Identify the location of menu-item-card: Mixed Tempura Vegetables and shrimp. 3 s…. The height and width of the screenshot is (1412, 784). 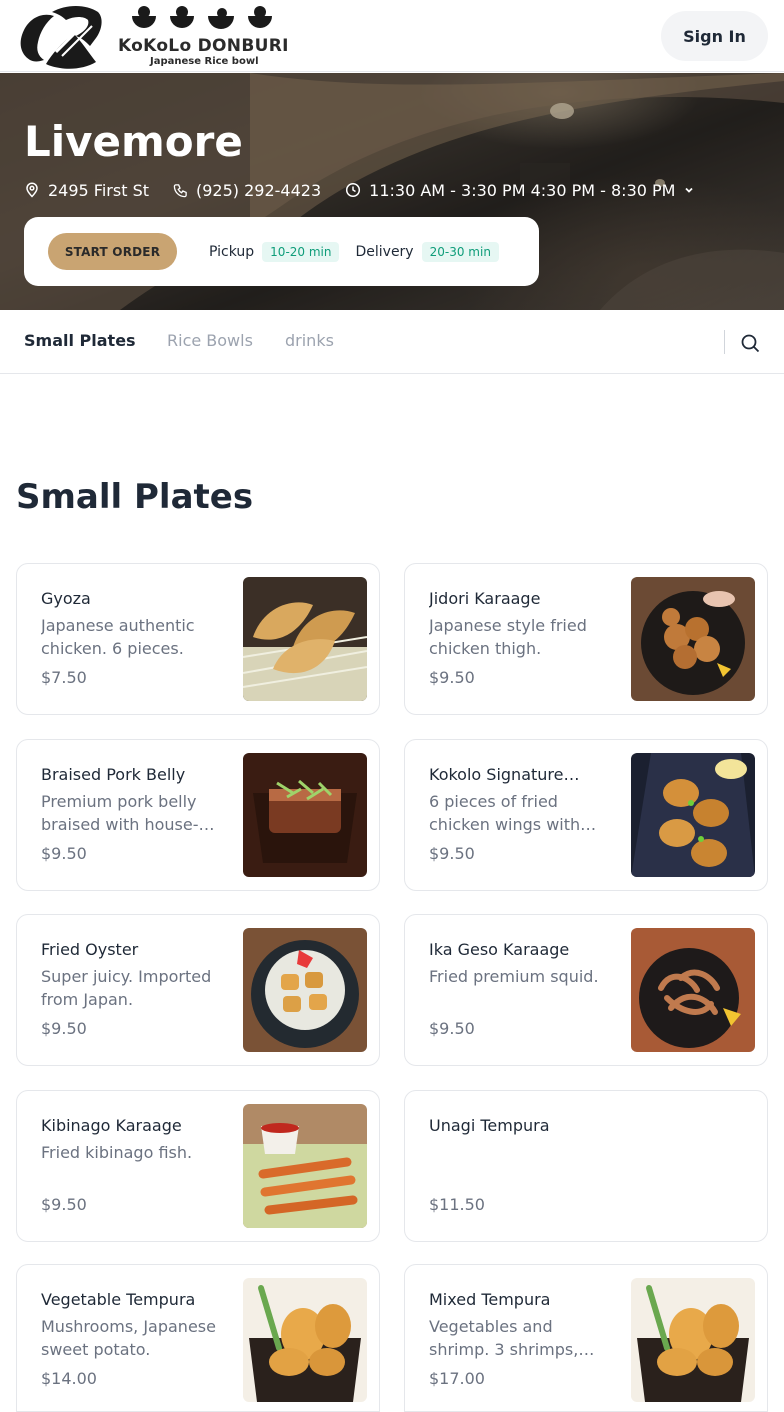
(586, 1338).